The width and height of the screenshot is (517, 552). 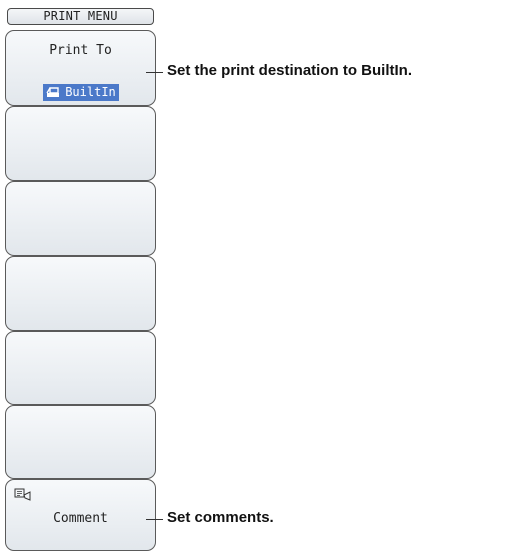 I want to click on print-to-value: BuiltIn, so click(x=81, y=92).